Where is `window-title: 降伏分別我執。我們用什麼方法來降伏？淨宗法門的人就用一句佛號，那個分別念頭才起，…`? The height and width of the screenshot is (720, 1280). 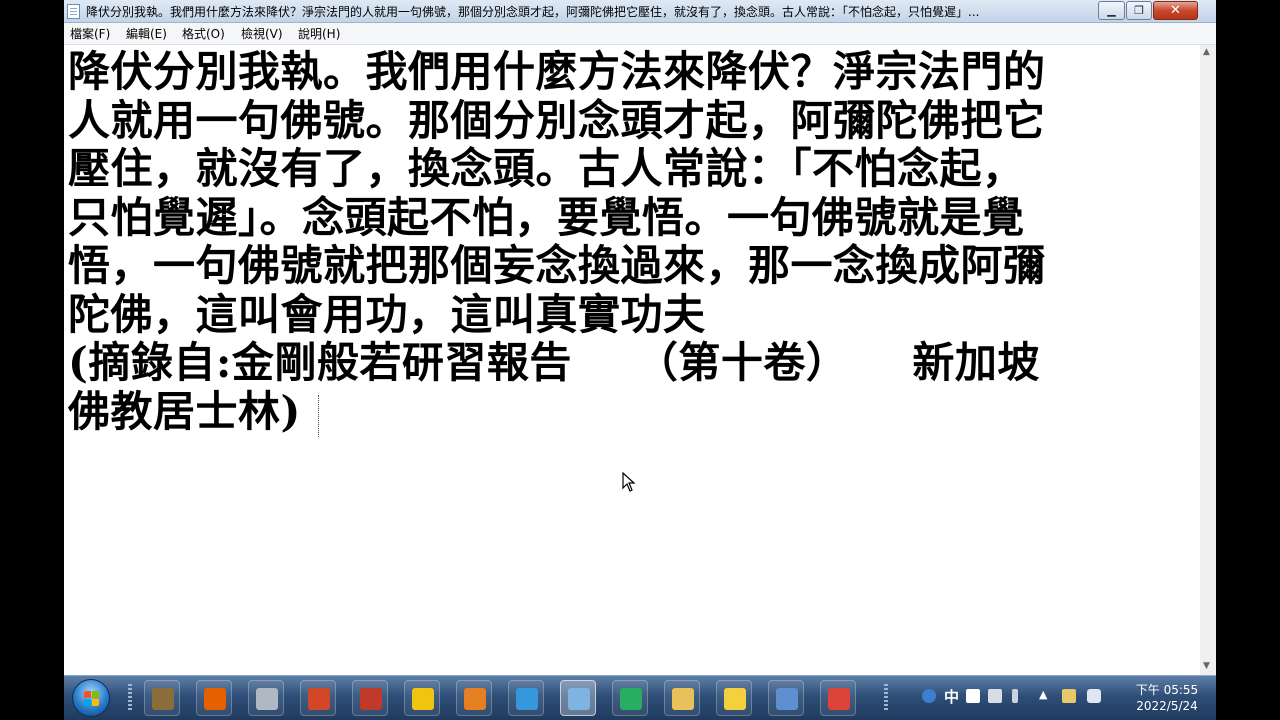 window-title: 降伏分別我執。我們用什麼方法來降伏？淨宗法門的人就用一句佛號，那個分別念頭才起，… is located at coordinates (533, 12).